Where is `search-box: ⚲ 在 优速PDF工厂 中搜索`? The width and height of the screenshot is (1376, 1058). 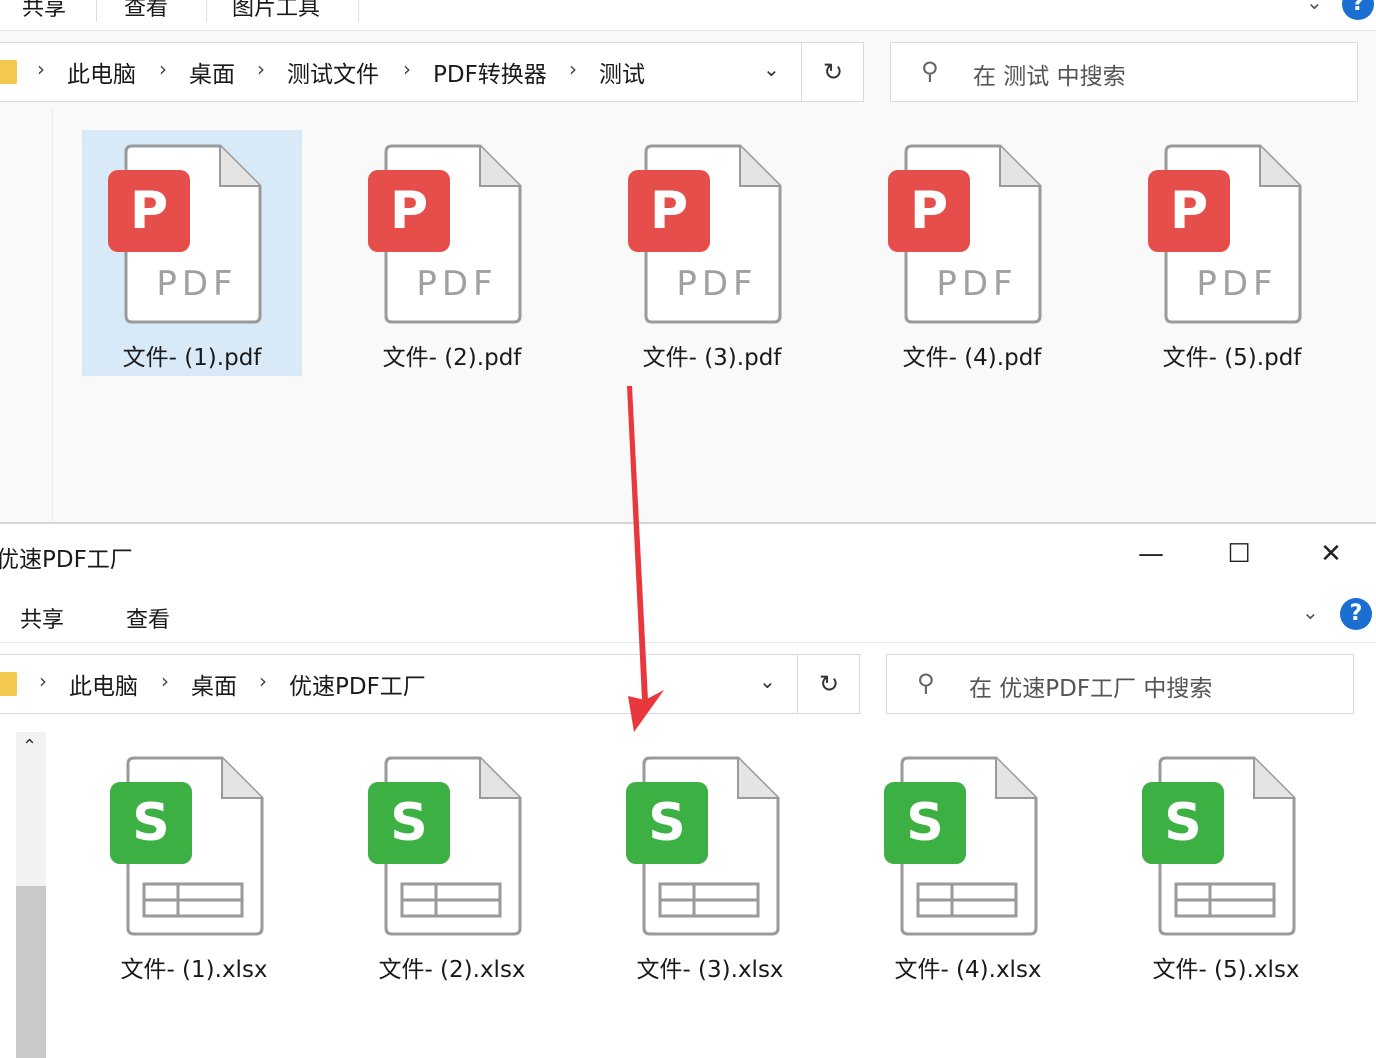 search-box: ⚲ 在 优速PDF工厂 中搜索 is located at coordinates (1120, 684).